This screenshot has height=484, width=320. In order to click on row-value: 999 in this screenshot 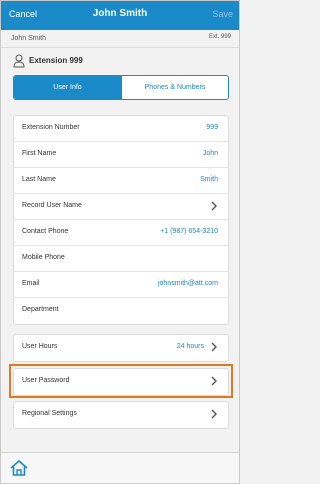, I will do `click(212, 127)`.